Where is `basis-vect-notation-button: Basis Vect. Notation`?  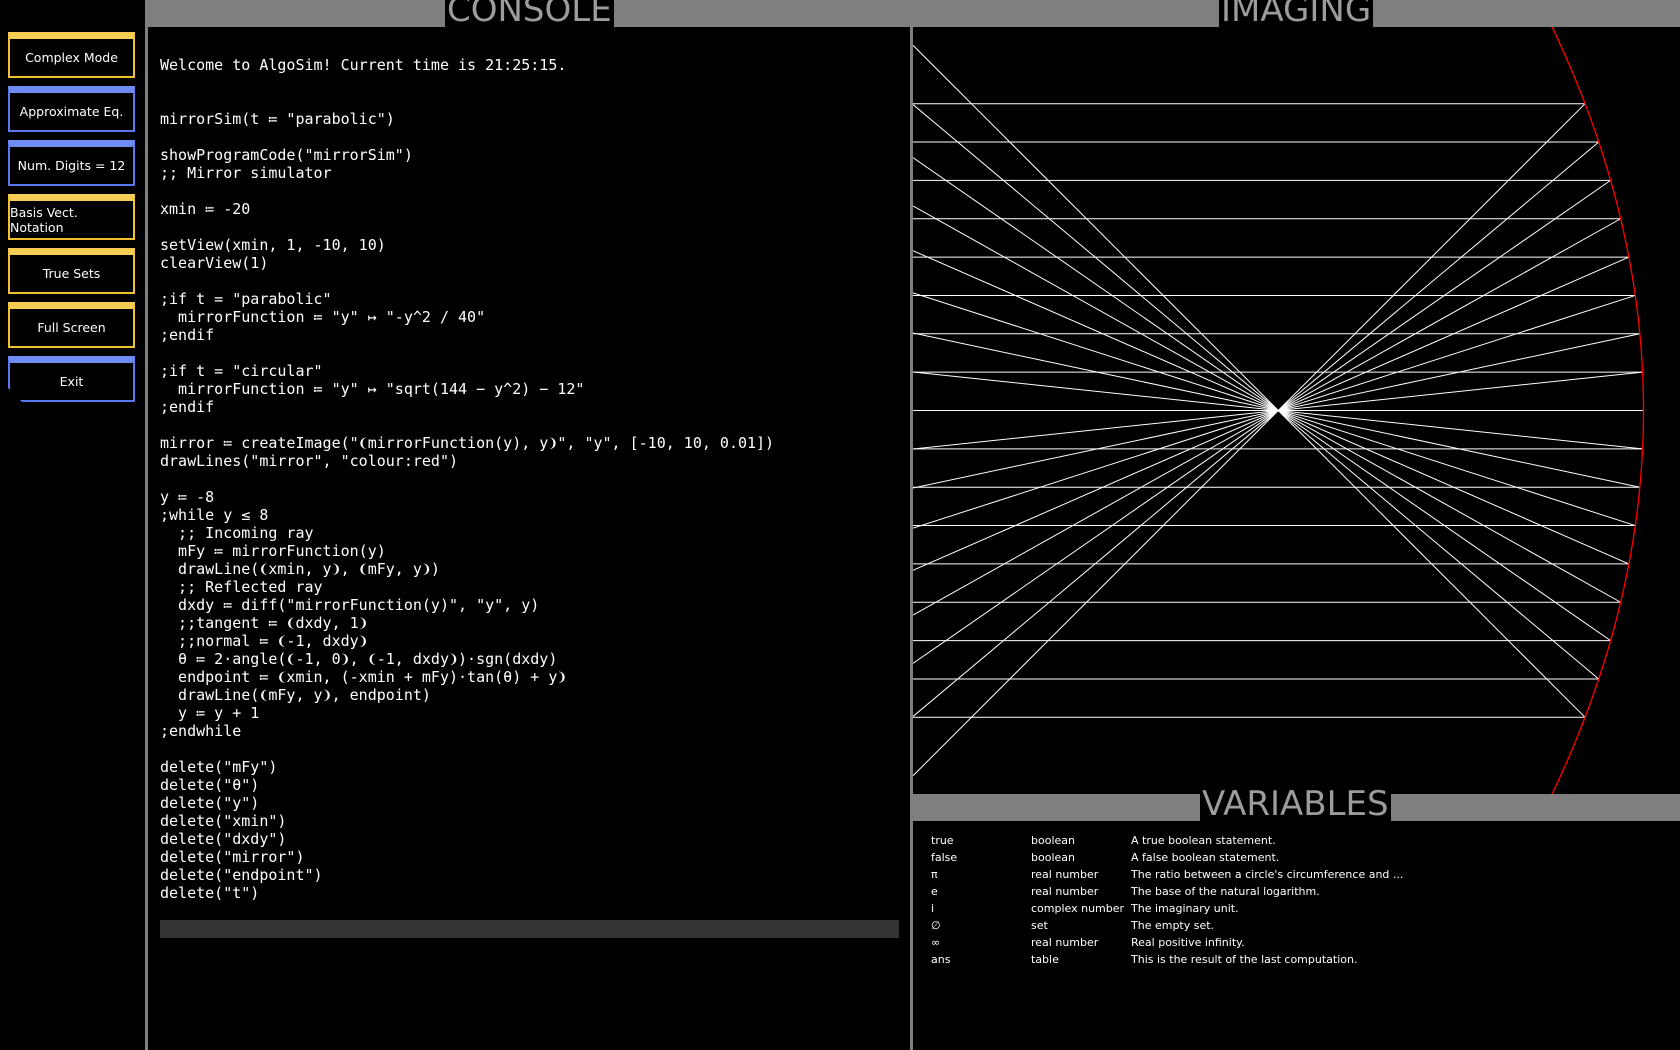
basis-vect-notation-button: Basis Vect. Notation is located at coordinates (71, 217).